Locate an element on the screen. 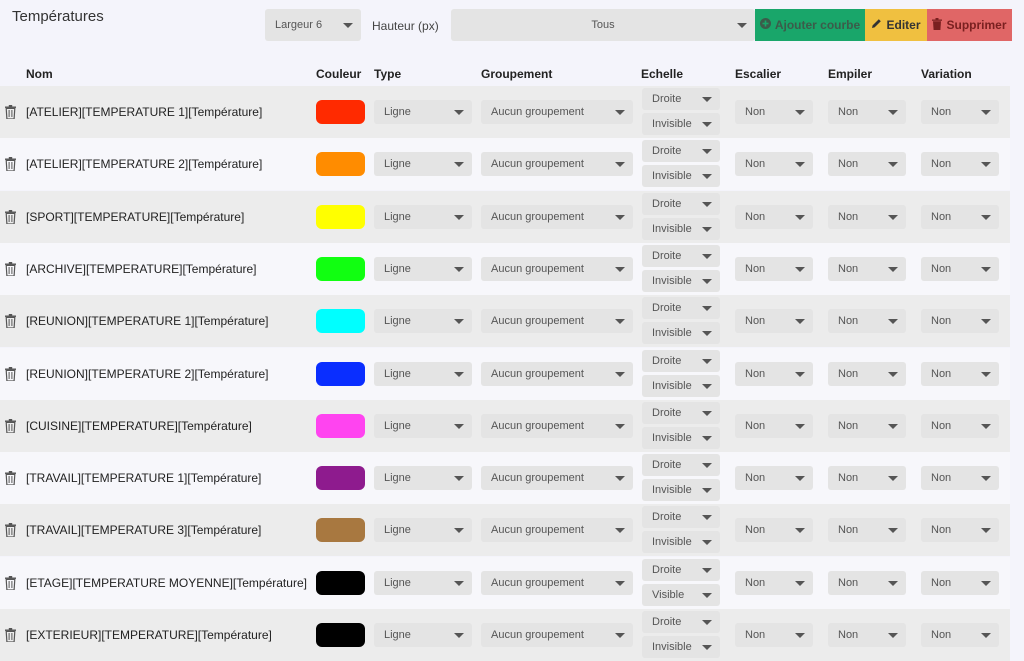 The image size is (1024, 661). edit-button: Editer is located at coordinates (896, 25).